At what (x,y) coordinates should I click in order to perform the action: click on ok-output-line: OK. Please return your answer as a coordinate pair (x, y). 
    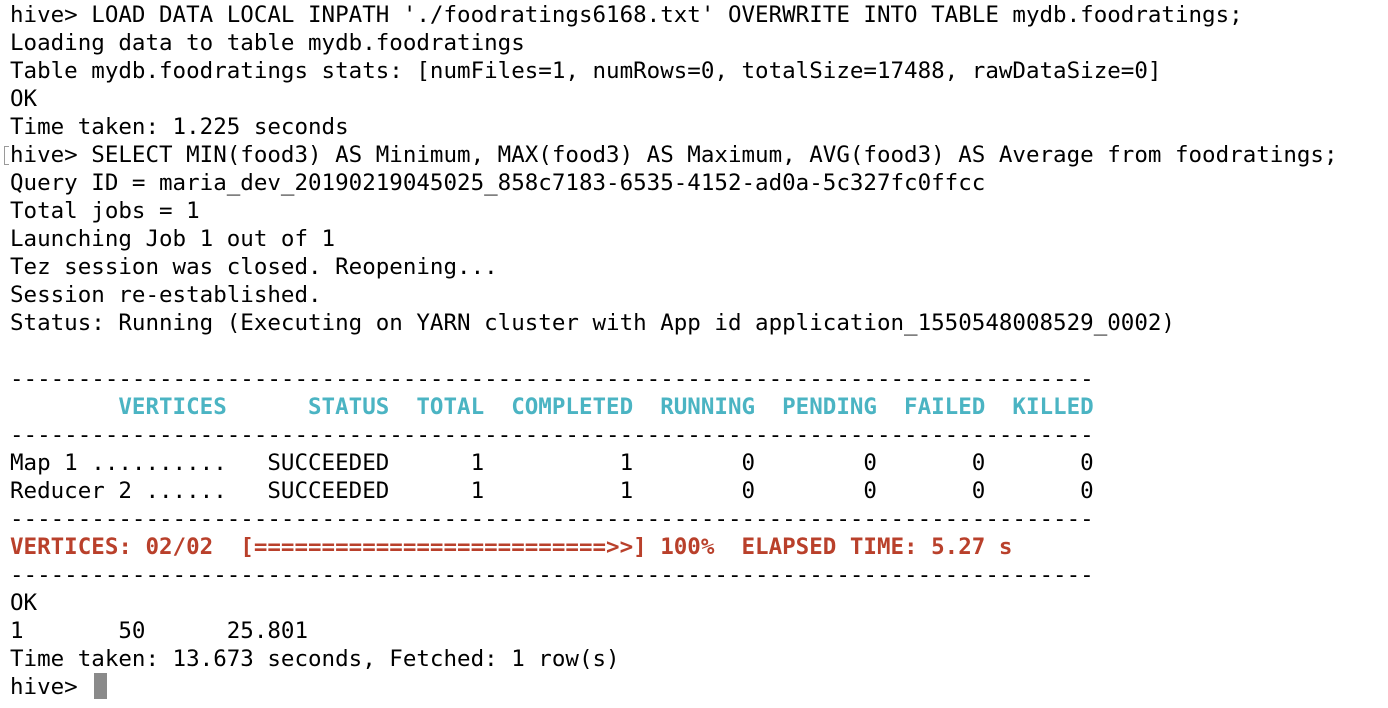
    Looking at the image, I should click on (24, 99).